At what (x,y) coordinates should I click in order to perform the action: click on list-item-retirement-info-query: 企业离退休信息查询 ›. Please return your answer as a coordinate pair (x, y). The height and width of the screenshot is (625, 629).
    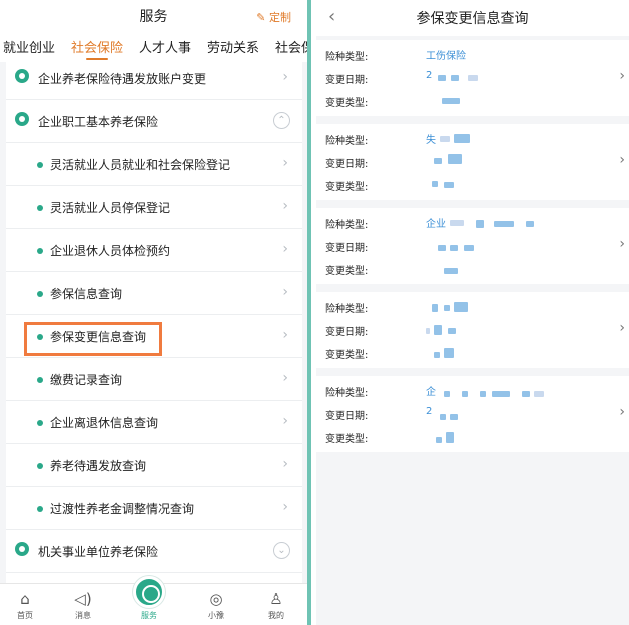
    Looking at the image, I should click on (154, 422).